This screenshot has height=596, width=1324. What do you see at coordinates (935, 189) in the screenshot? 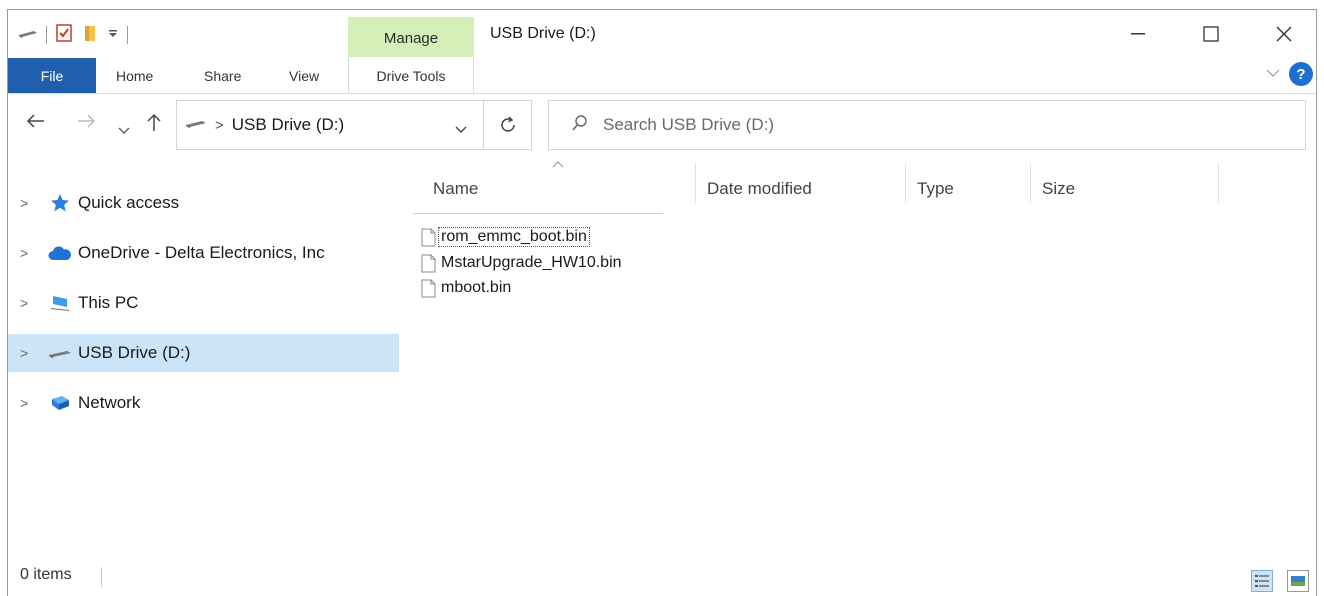
I see `column-header-type: Type` at bounding box center [935, 189].